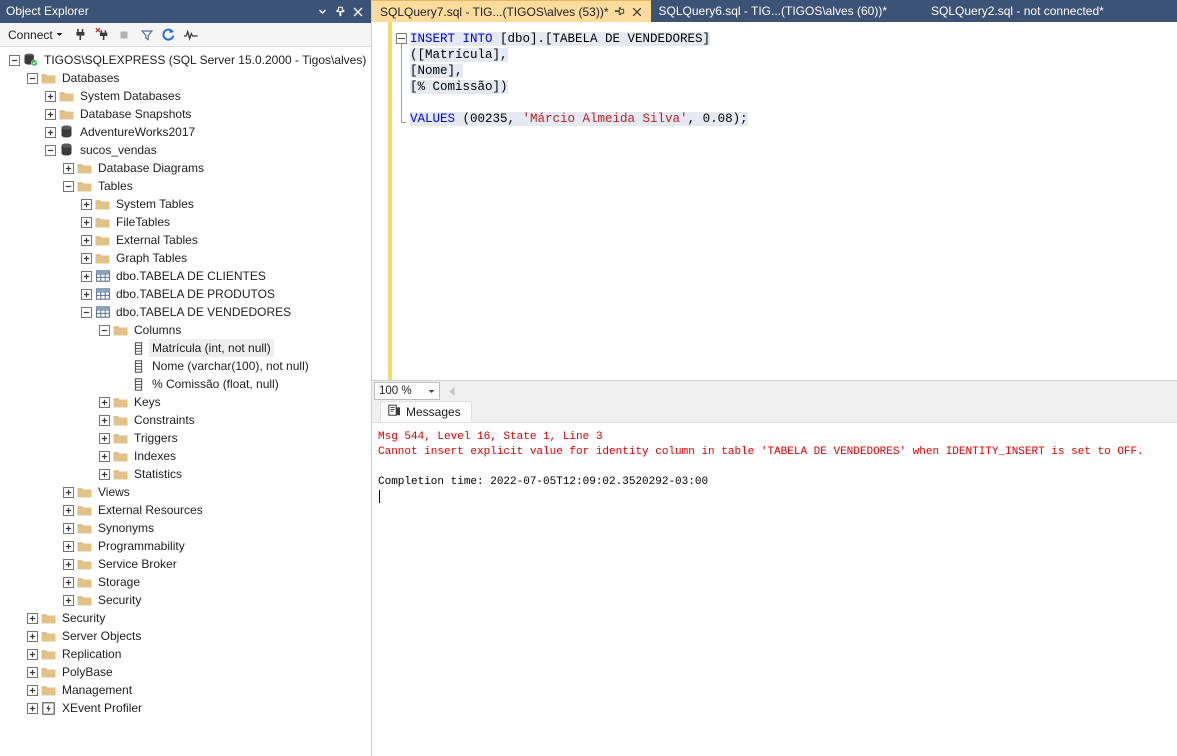  Describe the element at coordinates (426, 411) in the screenshot. I see `tab-messages: Messages` at that location.